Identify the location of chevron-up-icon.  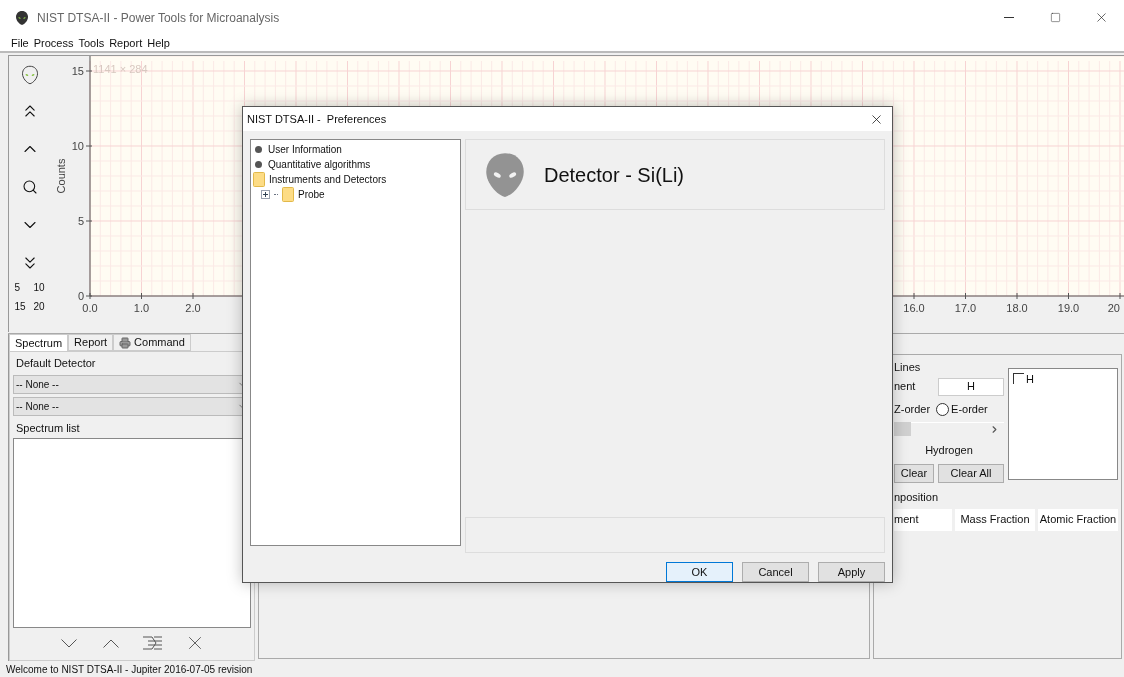
(111, 643).